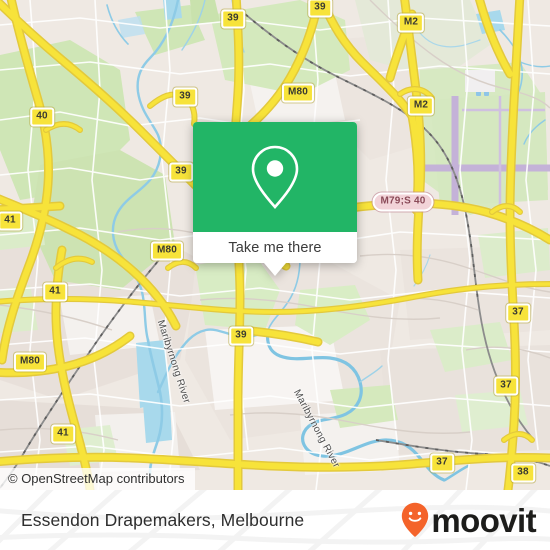 Image resolution: width=550 pixels, height=550 pixels. I want to click on popup-tail, so click(275, 269).